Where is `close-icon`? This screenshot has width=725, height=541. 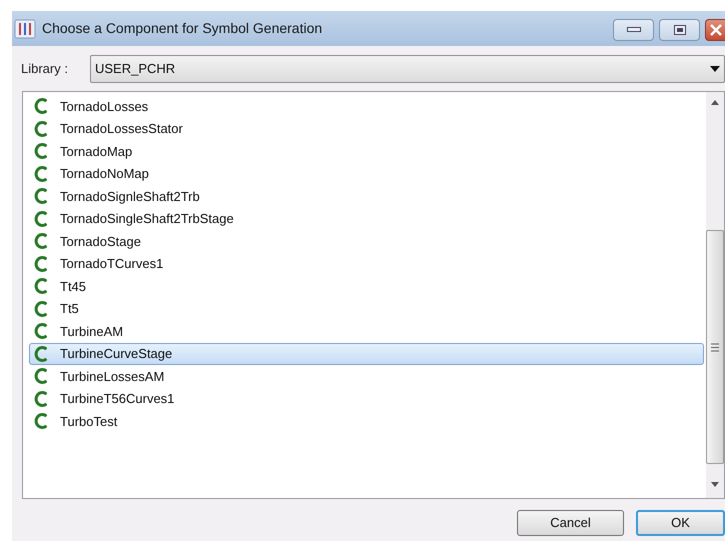
close-icon is located at coordinates (716, 30).